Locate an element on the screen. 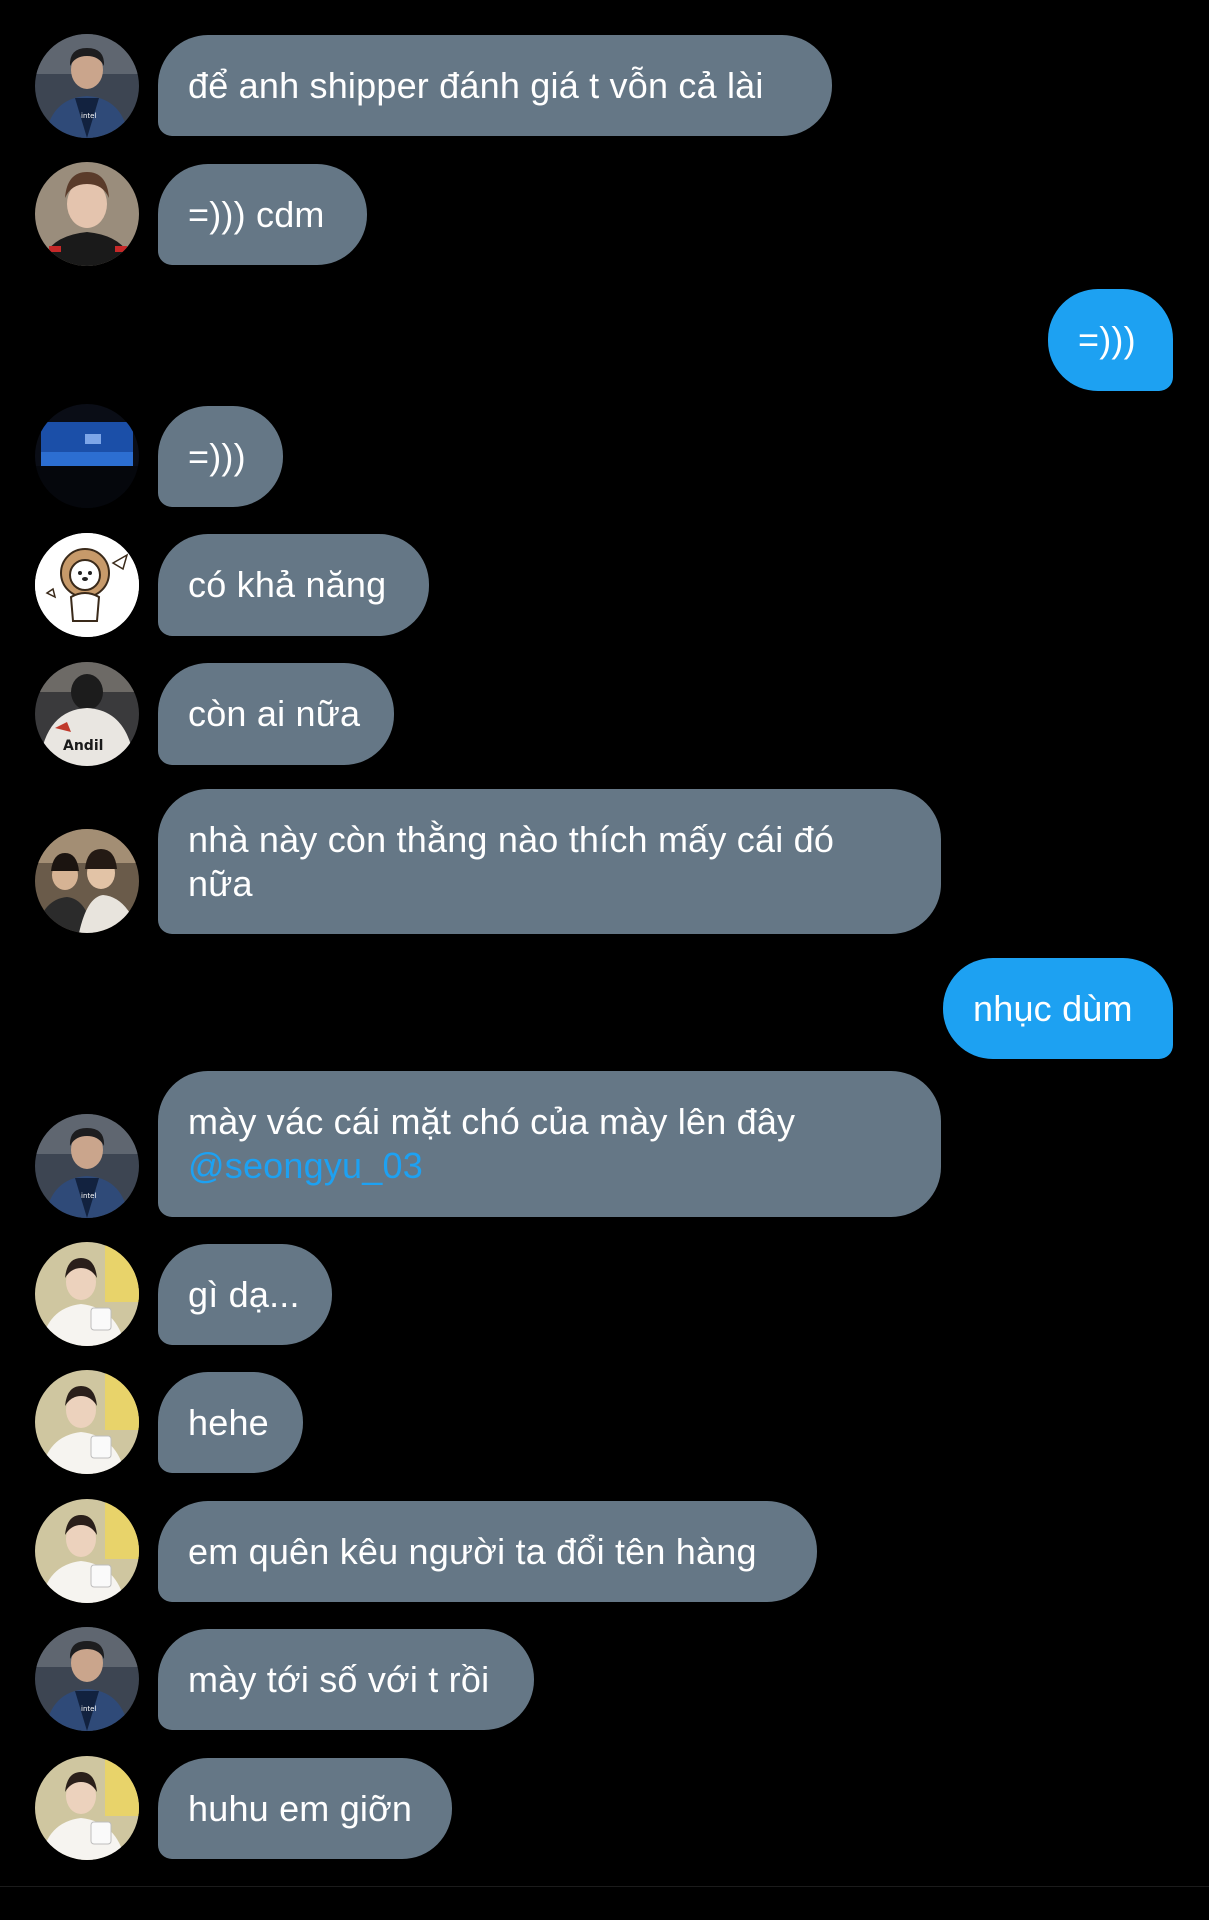 The image size is (1209, 1920). message-bubble: có khả năng is located at coordinates (293, 585).